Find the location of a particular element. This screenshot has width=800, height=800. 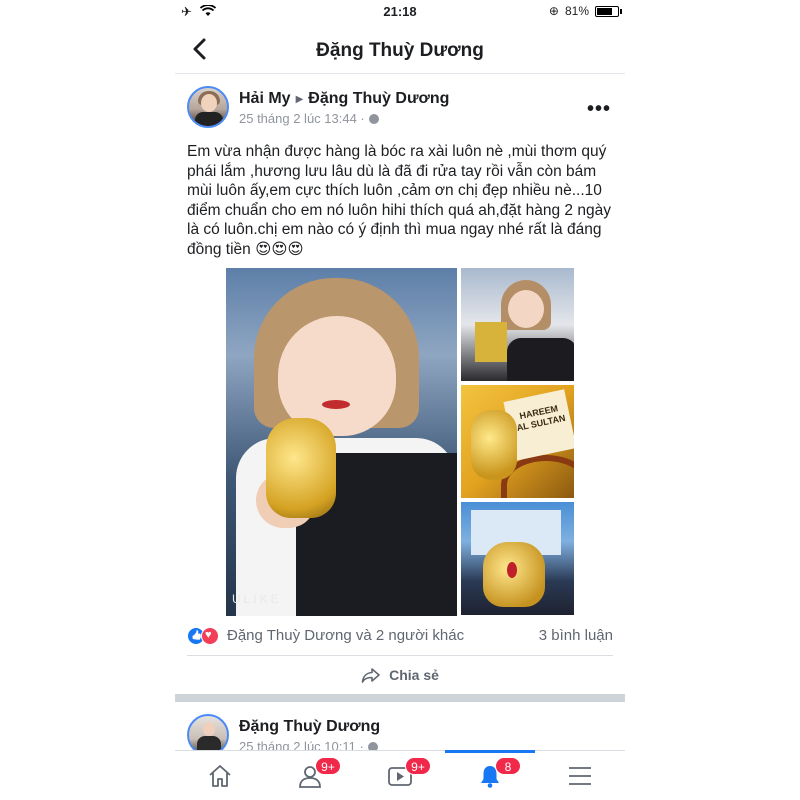

page-header: Đặng Thuỳ Dương is located at coordinates (400, 52).